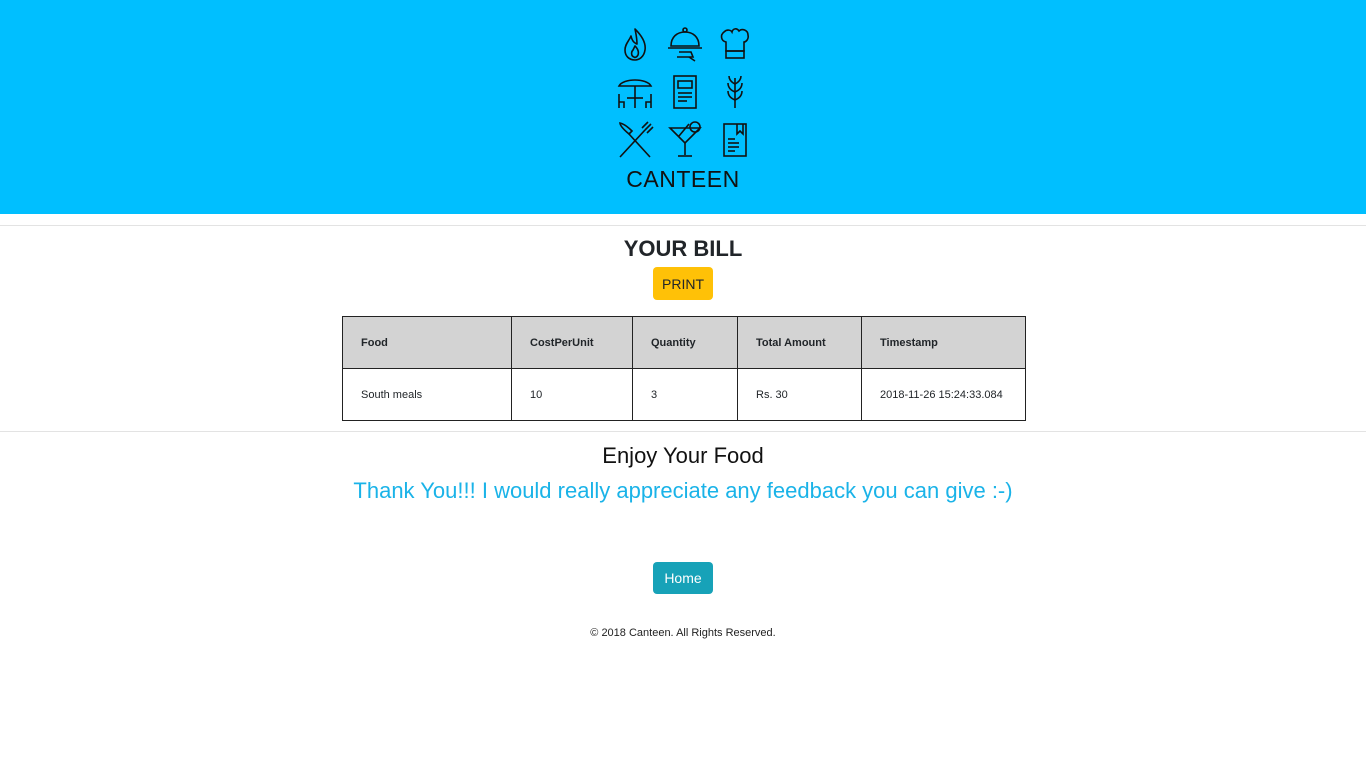 This screenshot has width=1366, height=768. I want to click on cell-cost-per-unit: 10, so click(572, 394).